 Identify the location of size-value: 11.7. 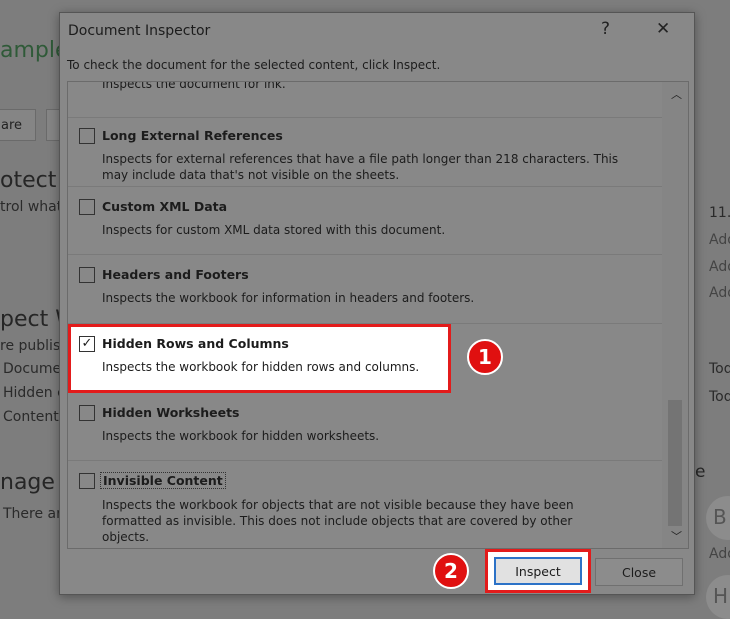
(719, 213).